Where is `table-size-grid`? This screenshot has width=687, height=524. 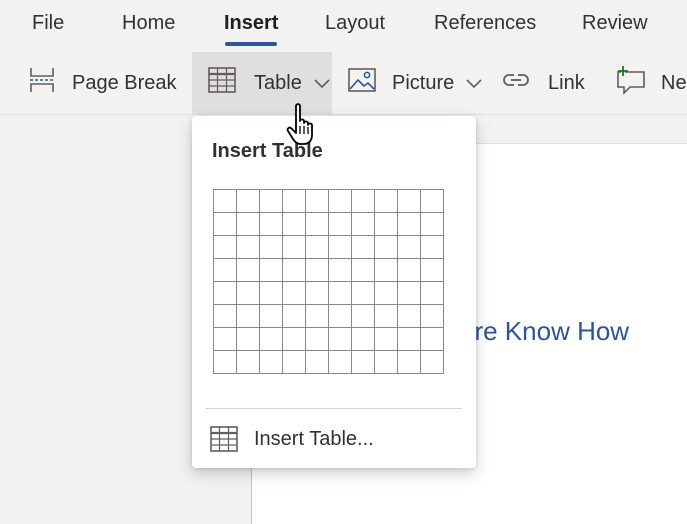
table-size-grid is located at coordinates (328, 281).